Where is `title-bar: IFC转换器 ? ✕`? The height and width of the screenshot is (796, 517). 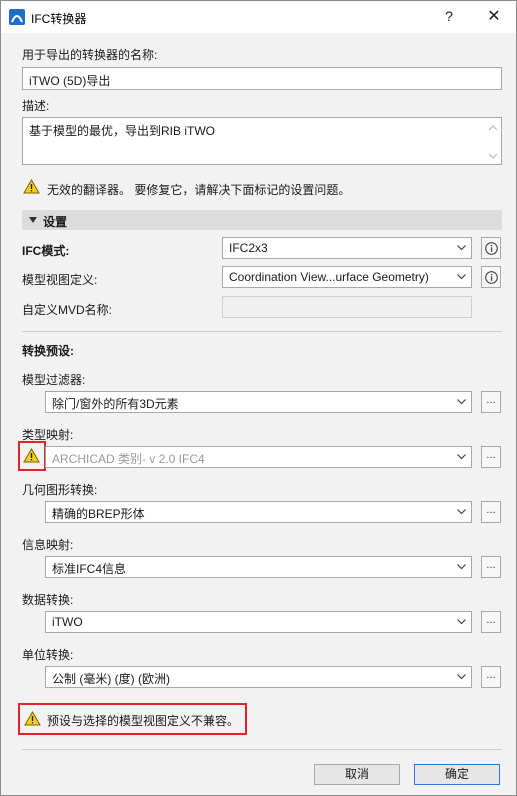
title-bar: IFC转换器 ? ✕ is located at coordinates (258, 17).